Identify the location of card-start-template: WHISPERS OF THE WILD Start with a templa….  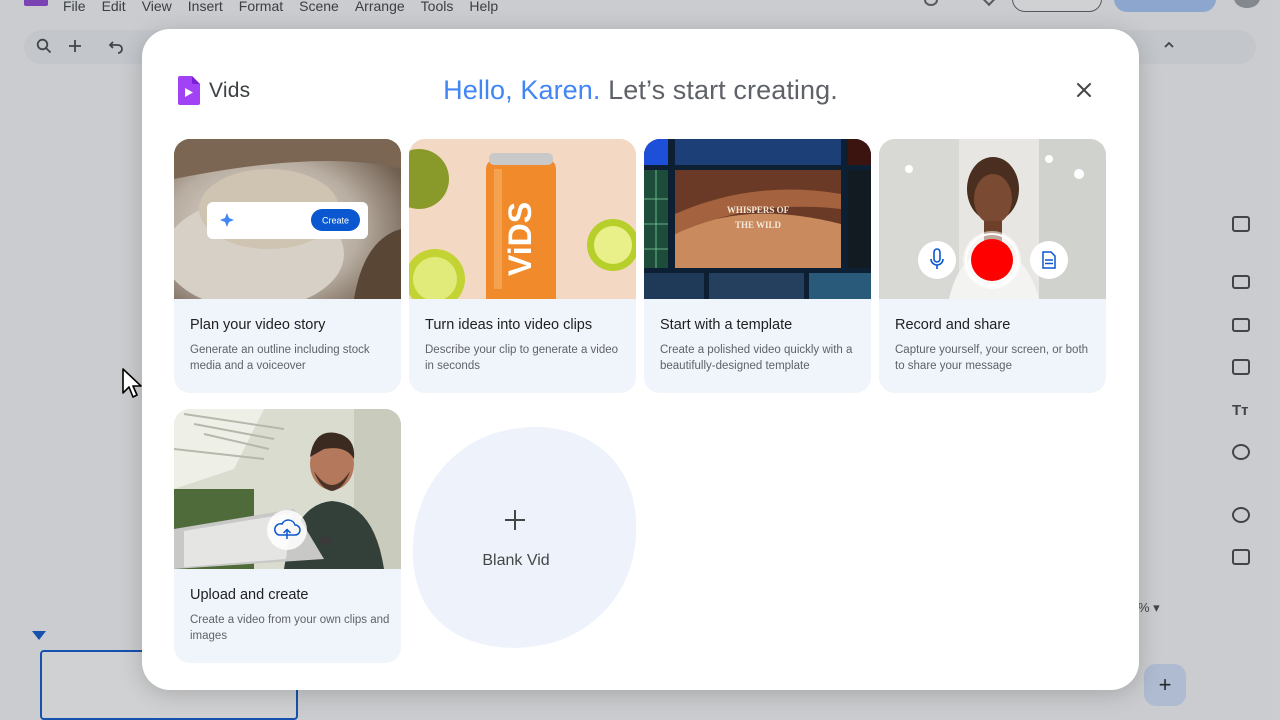
(757, 266).